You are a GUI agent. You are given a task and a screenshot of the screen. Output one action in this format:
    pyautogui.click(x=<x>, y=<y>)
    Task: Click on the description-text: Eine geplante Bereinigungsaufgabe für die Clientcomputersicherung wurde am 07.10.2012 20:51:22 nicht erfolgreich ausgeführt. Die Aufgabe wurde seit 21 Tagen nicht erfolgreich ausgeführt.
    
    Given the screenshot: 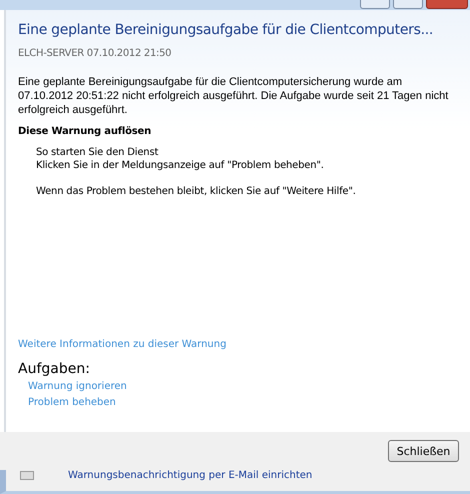 What is the action you would take?
    pyautogui.click(x=234, y=96)
    